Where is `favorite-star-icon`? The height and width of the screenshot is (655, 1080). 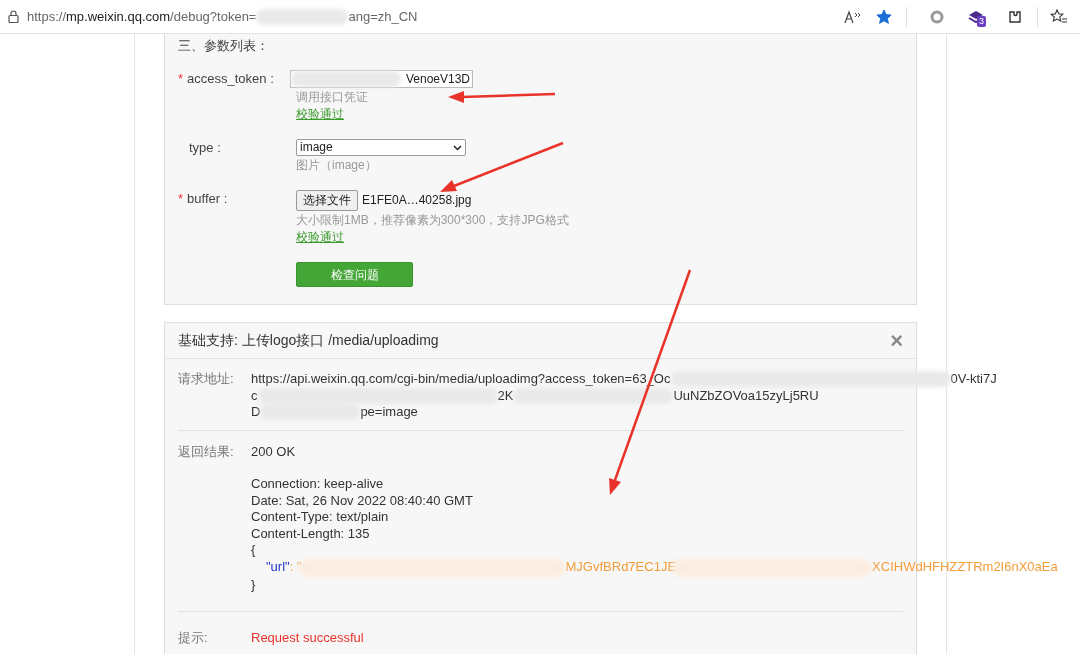 favorite-star-icon is located at coordinates (884, 16).